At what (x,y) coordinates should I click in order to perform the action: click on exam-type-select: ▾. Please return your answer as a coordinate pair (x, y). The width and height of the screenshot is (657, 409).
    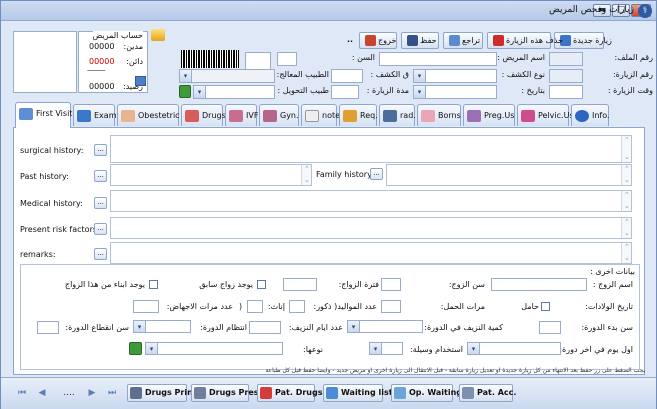
    Looking at the image, I should click on (455, 76).